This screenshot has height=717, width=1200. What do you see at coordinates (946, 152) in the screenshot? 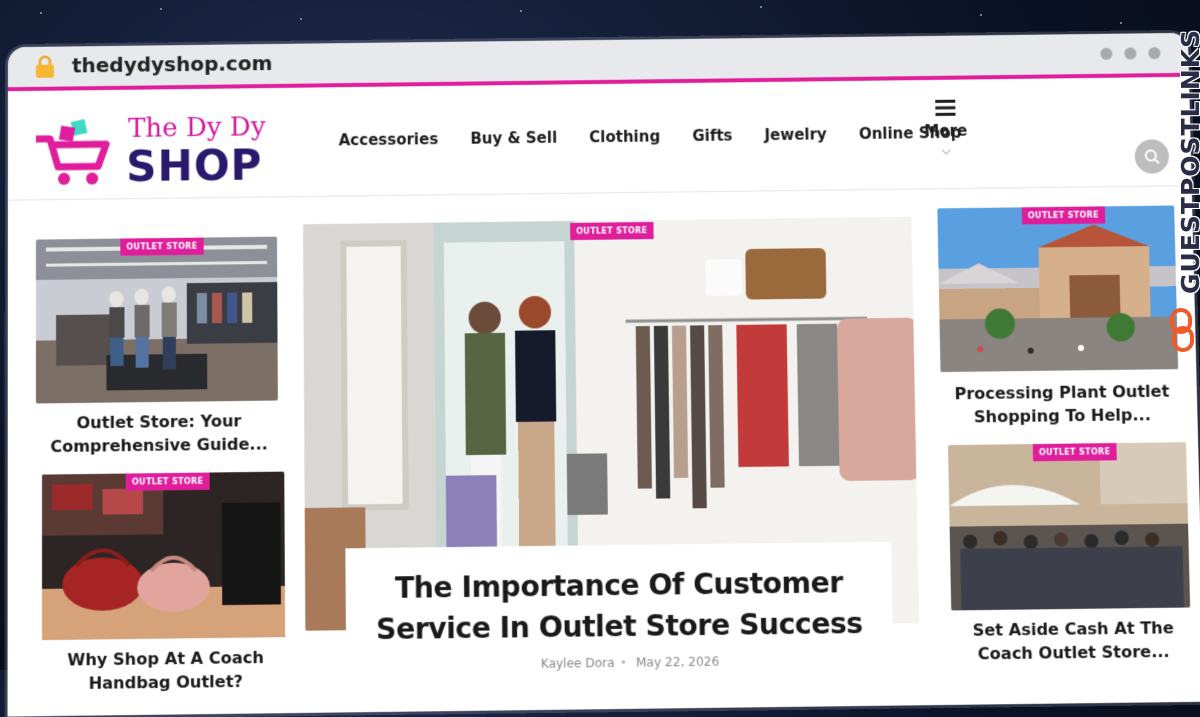
I see `chevron-down-icon` at bounding box center [946, 152].